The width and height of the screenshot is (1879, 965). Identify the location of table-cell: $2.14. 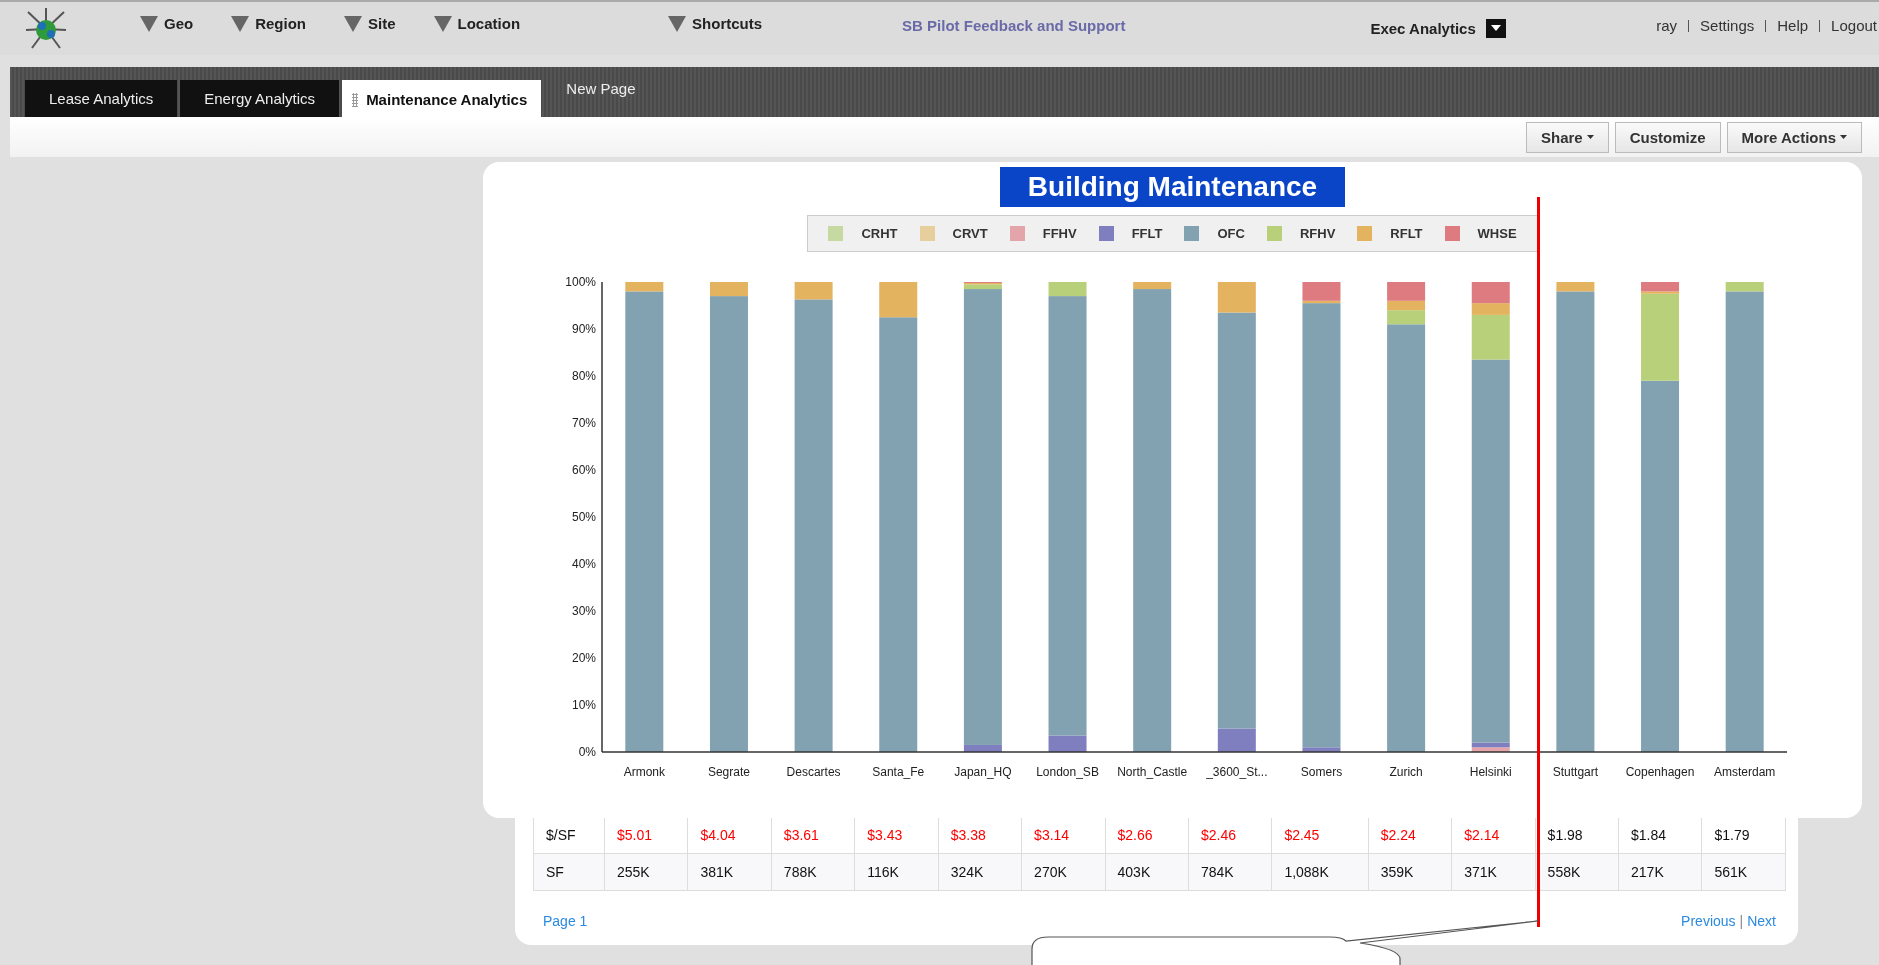
(1493, 835).